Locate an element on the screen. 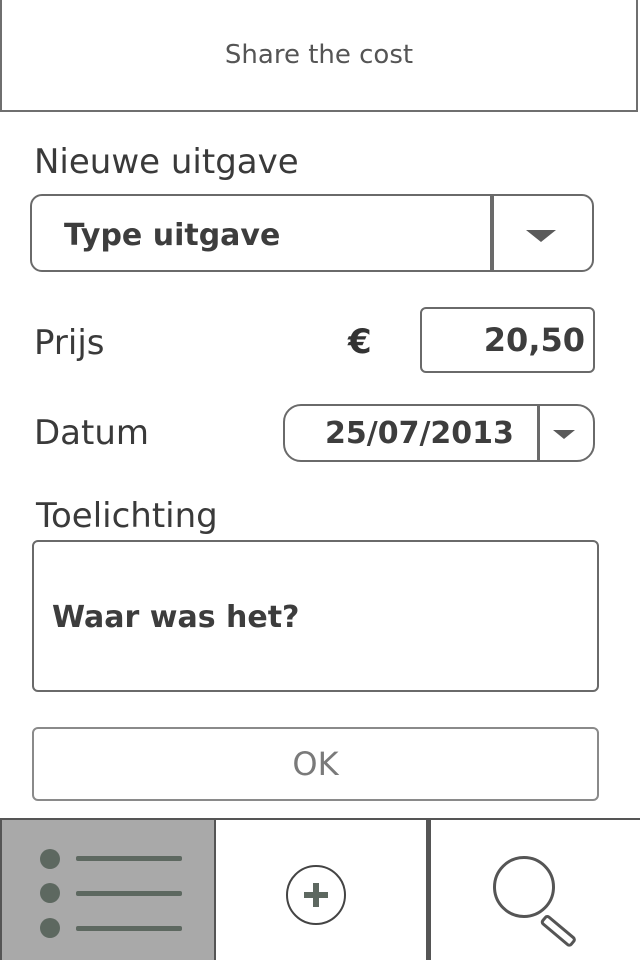 The height and width of the screenshot is (960, 640). expense-type-value: Type uitgave is located at coordinates (172, 235).